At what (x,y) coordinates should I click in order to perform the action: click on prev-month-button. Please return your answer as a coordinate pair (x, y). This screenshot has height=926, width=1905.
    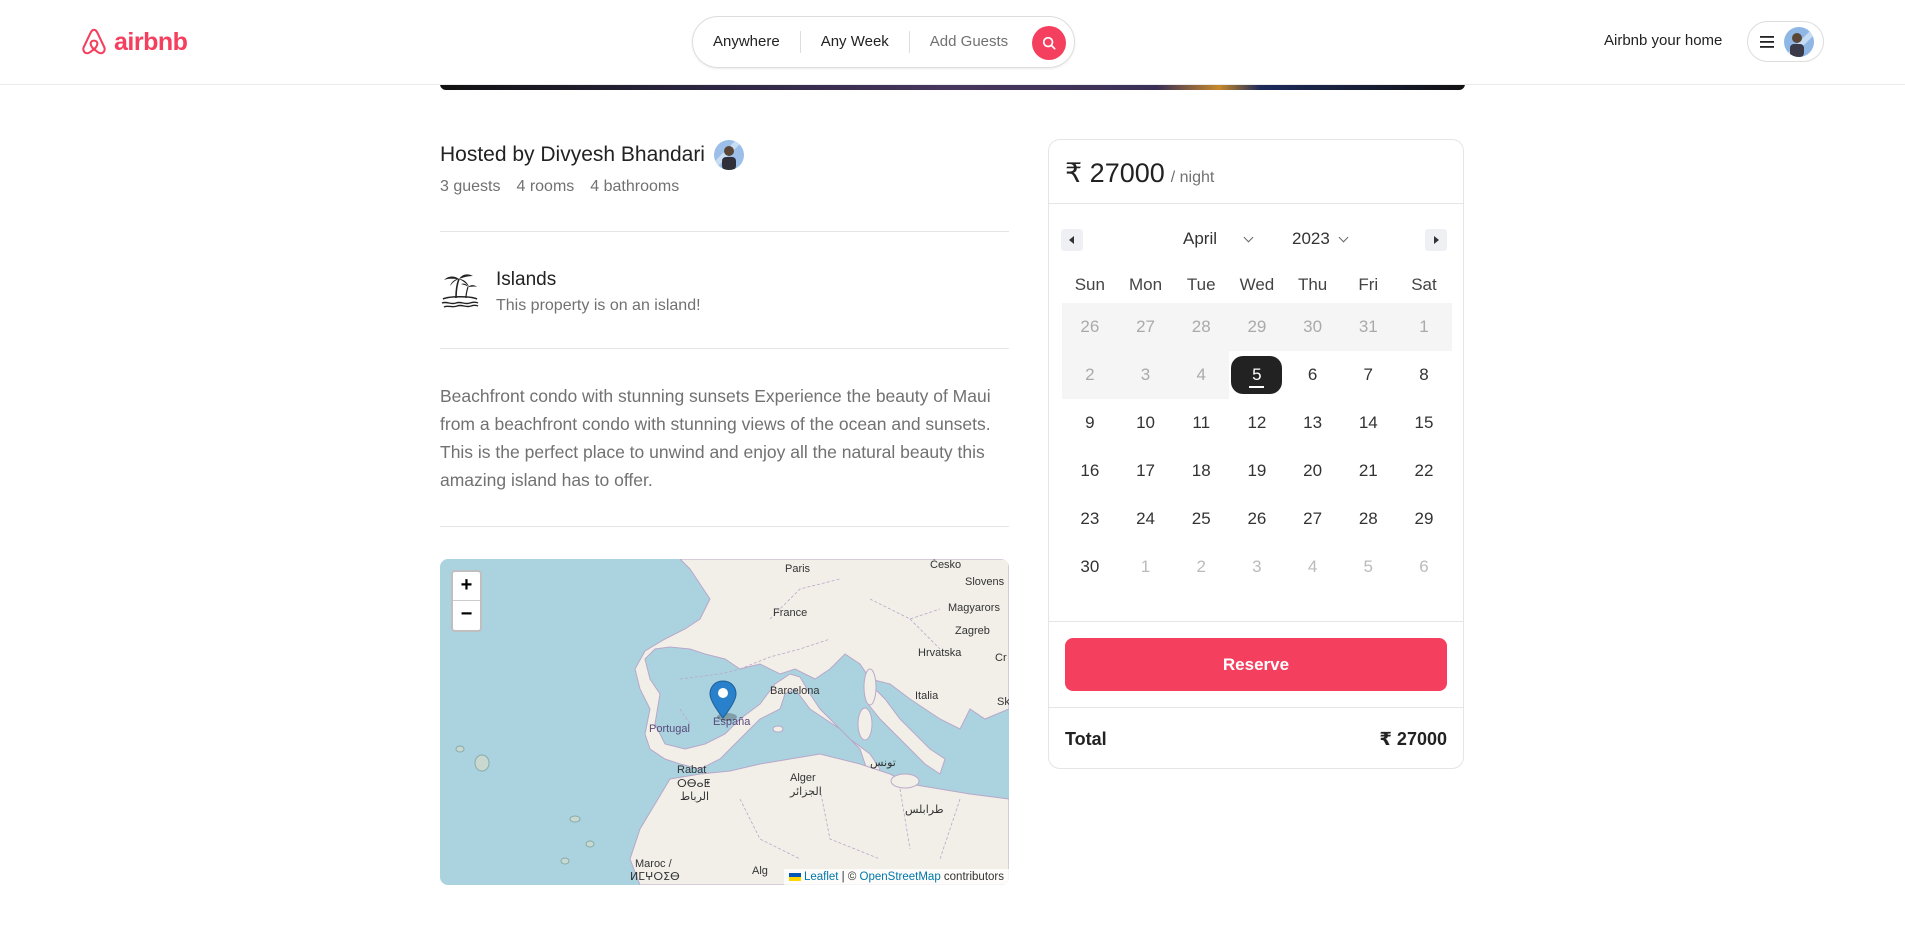
    Looking at the image, I should click on (1072, 240).